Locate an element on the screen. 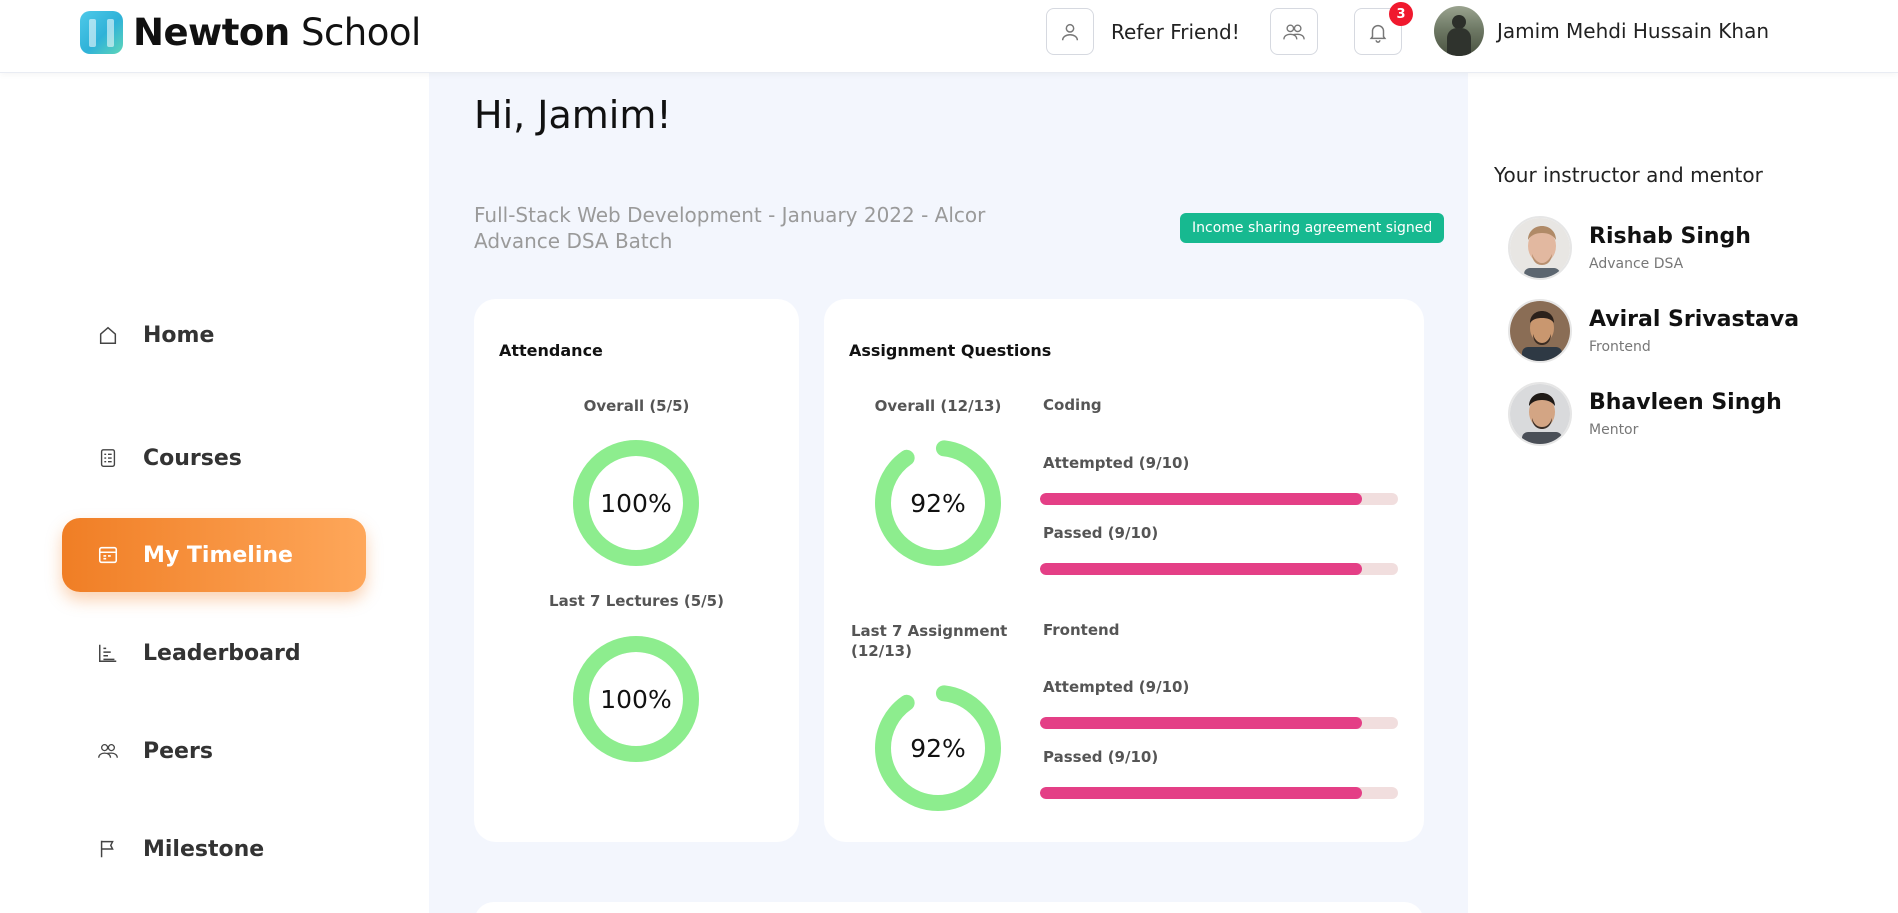  sidebar-item-label: My Timeline is located at coordinates (218, 555).